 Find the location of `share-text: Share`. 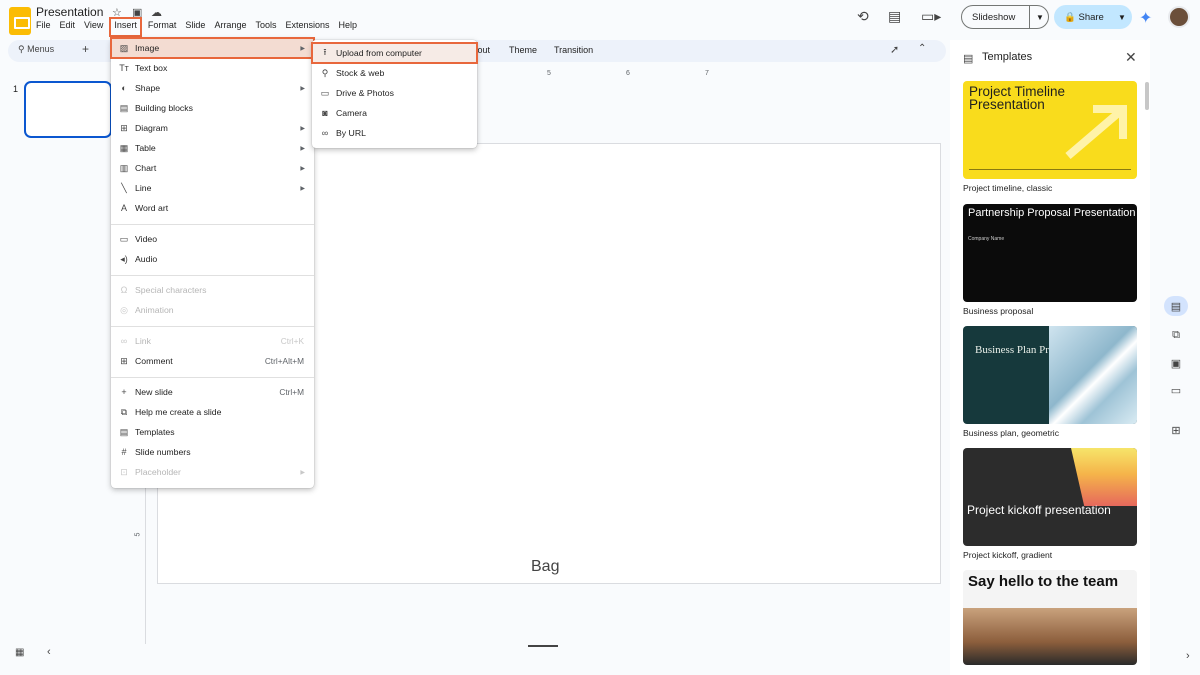

share-text: Share is located at coordinates (1091, 17).